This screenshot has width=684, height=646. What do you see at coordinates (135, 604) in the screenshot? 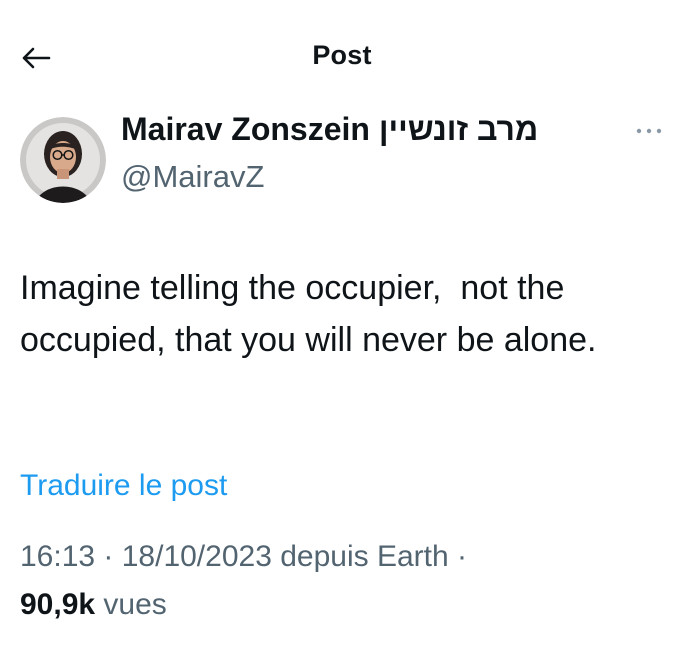
I see `views-label: vues` at bounding box center [135, 604].